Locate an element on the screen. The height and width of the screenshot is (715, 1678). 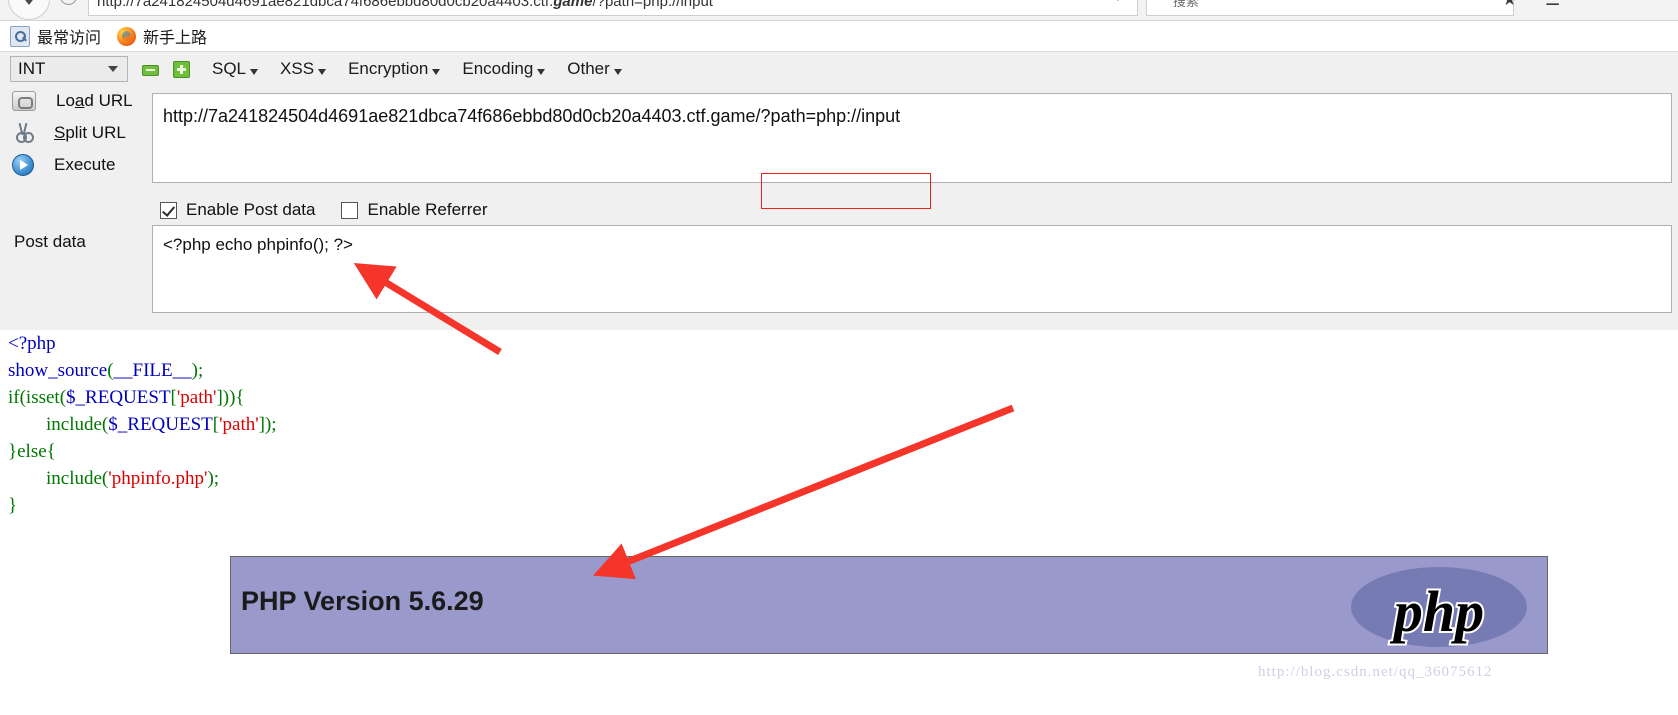
code-line-3: if(isset($_REQUEST['path'])){ is located at coordinates (126, 397).